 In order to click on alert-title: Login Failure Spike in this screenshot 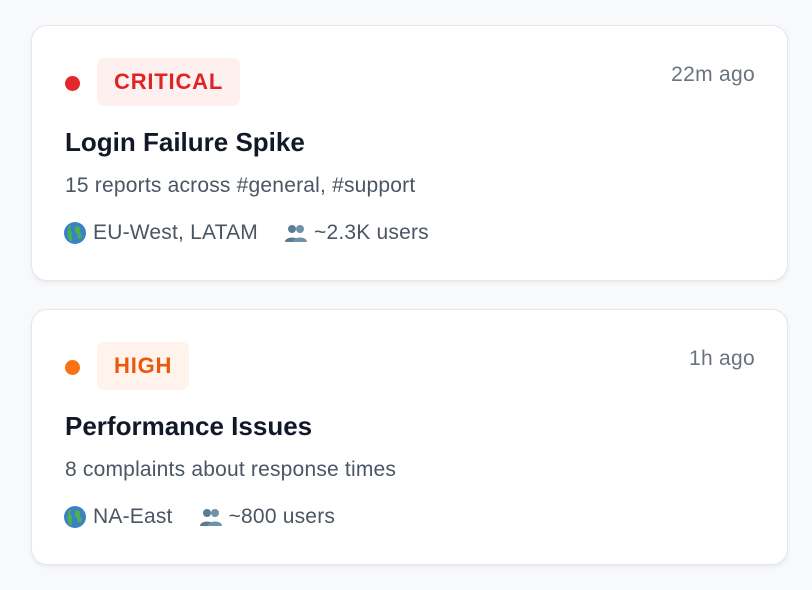, I will do `click(185, 142)`.